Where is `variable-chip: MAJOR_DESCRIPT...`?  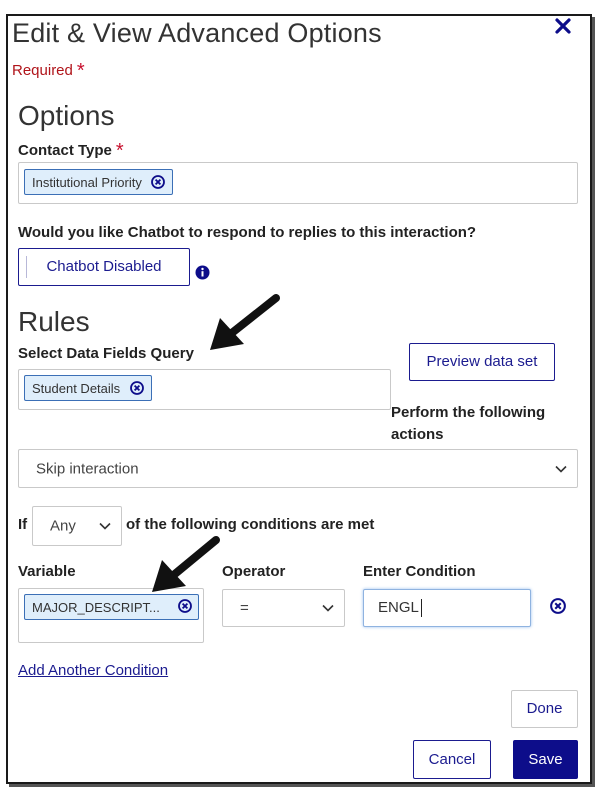
variable-chip: MAJOR_DESCRIPT... is located at coordinates (111, 607).